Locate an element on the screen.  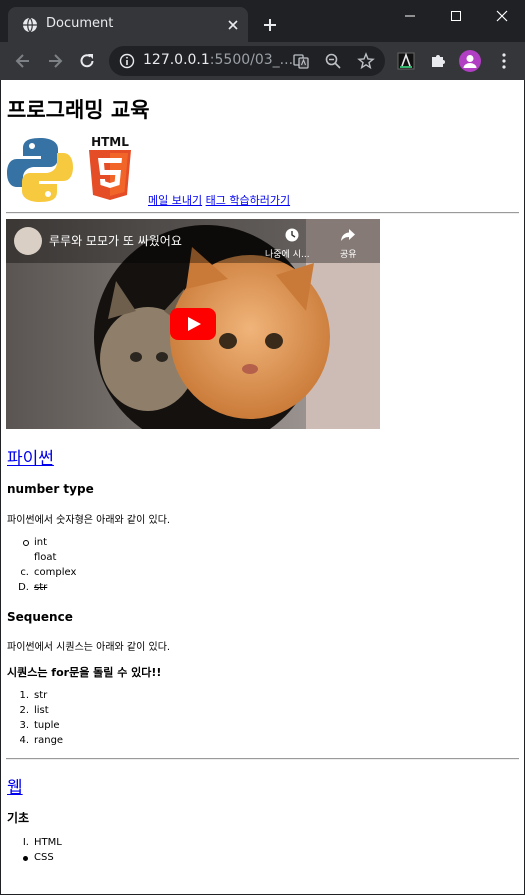
link-row: 메일 보내기 태그 학습하러가기 is located at coordinates (219, 200).